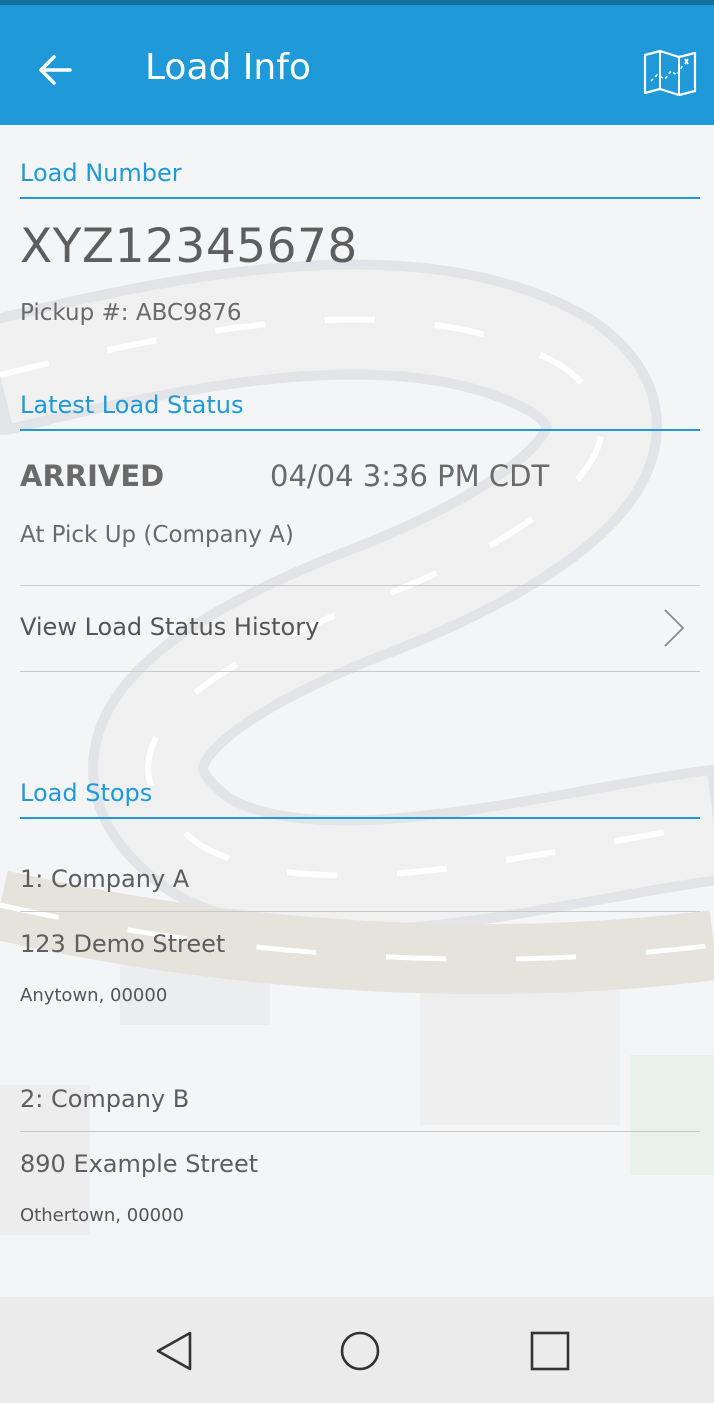 The image size is (714, 1403). Describe the element at coordinates (102, 1215) in the screenshot. I see `stop-city: Othertown, 00000` at that location.